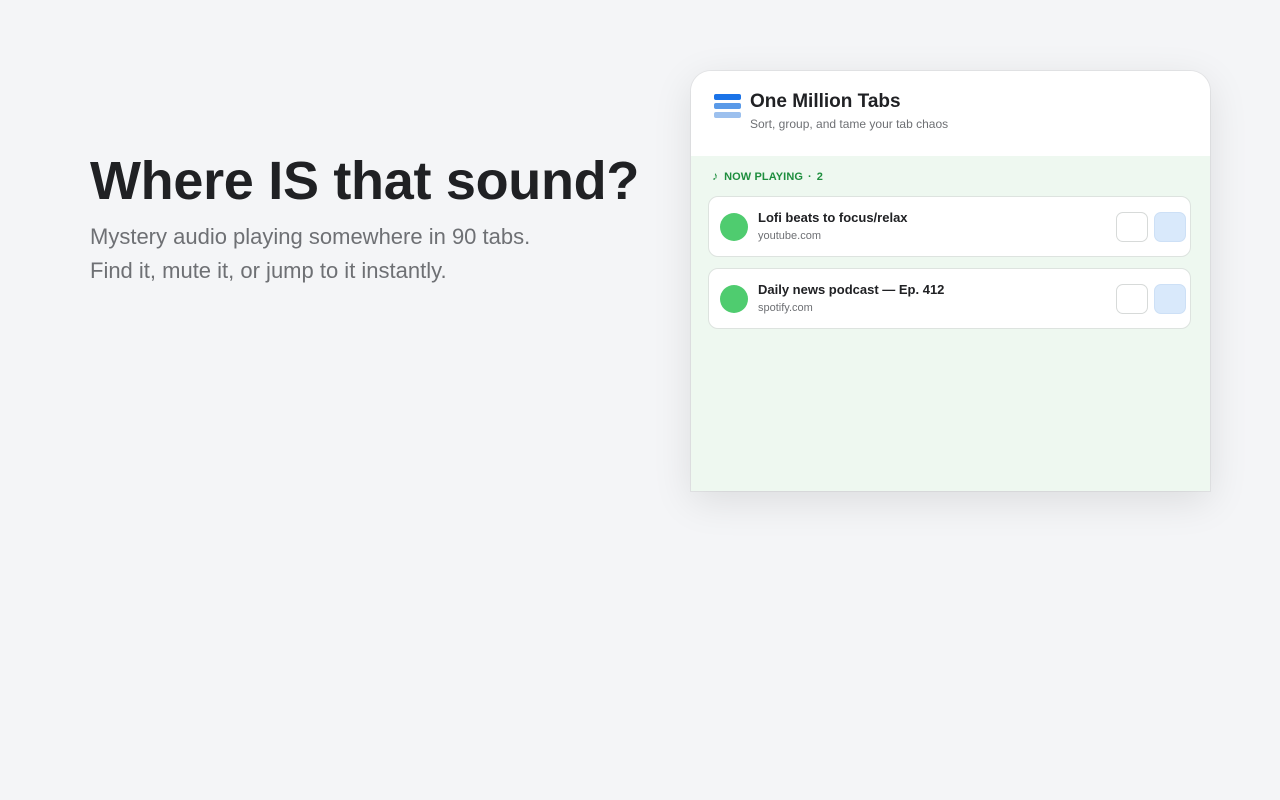 The width and height of the screenshot is (1280, 800). What do you see at coordinates (949, 298) in the screenshot?
I see `audio-tab-item: Daily news podcast — Ep. 412 spotify.com` at bounding box center [949, 298].